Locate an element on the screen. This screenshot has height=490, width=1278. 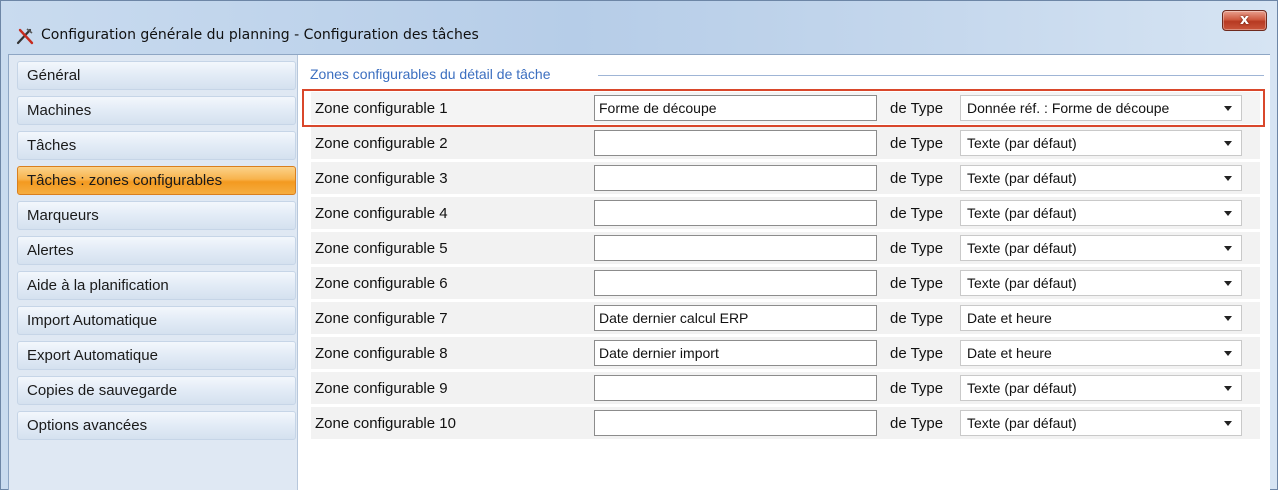
zone-label: Zone configurable 4 is located at coordinates (381, 213).